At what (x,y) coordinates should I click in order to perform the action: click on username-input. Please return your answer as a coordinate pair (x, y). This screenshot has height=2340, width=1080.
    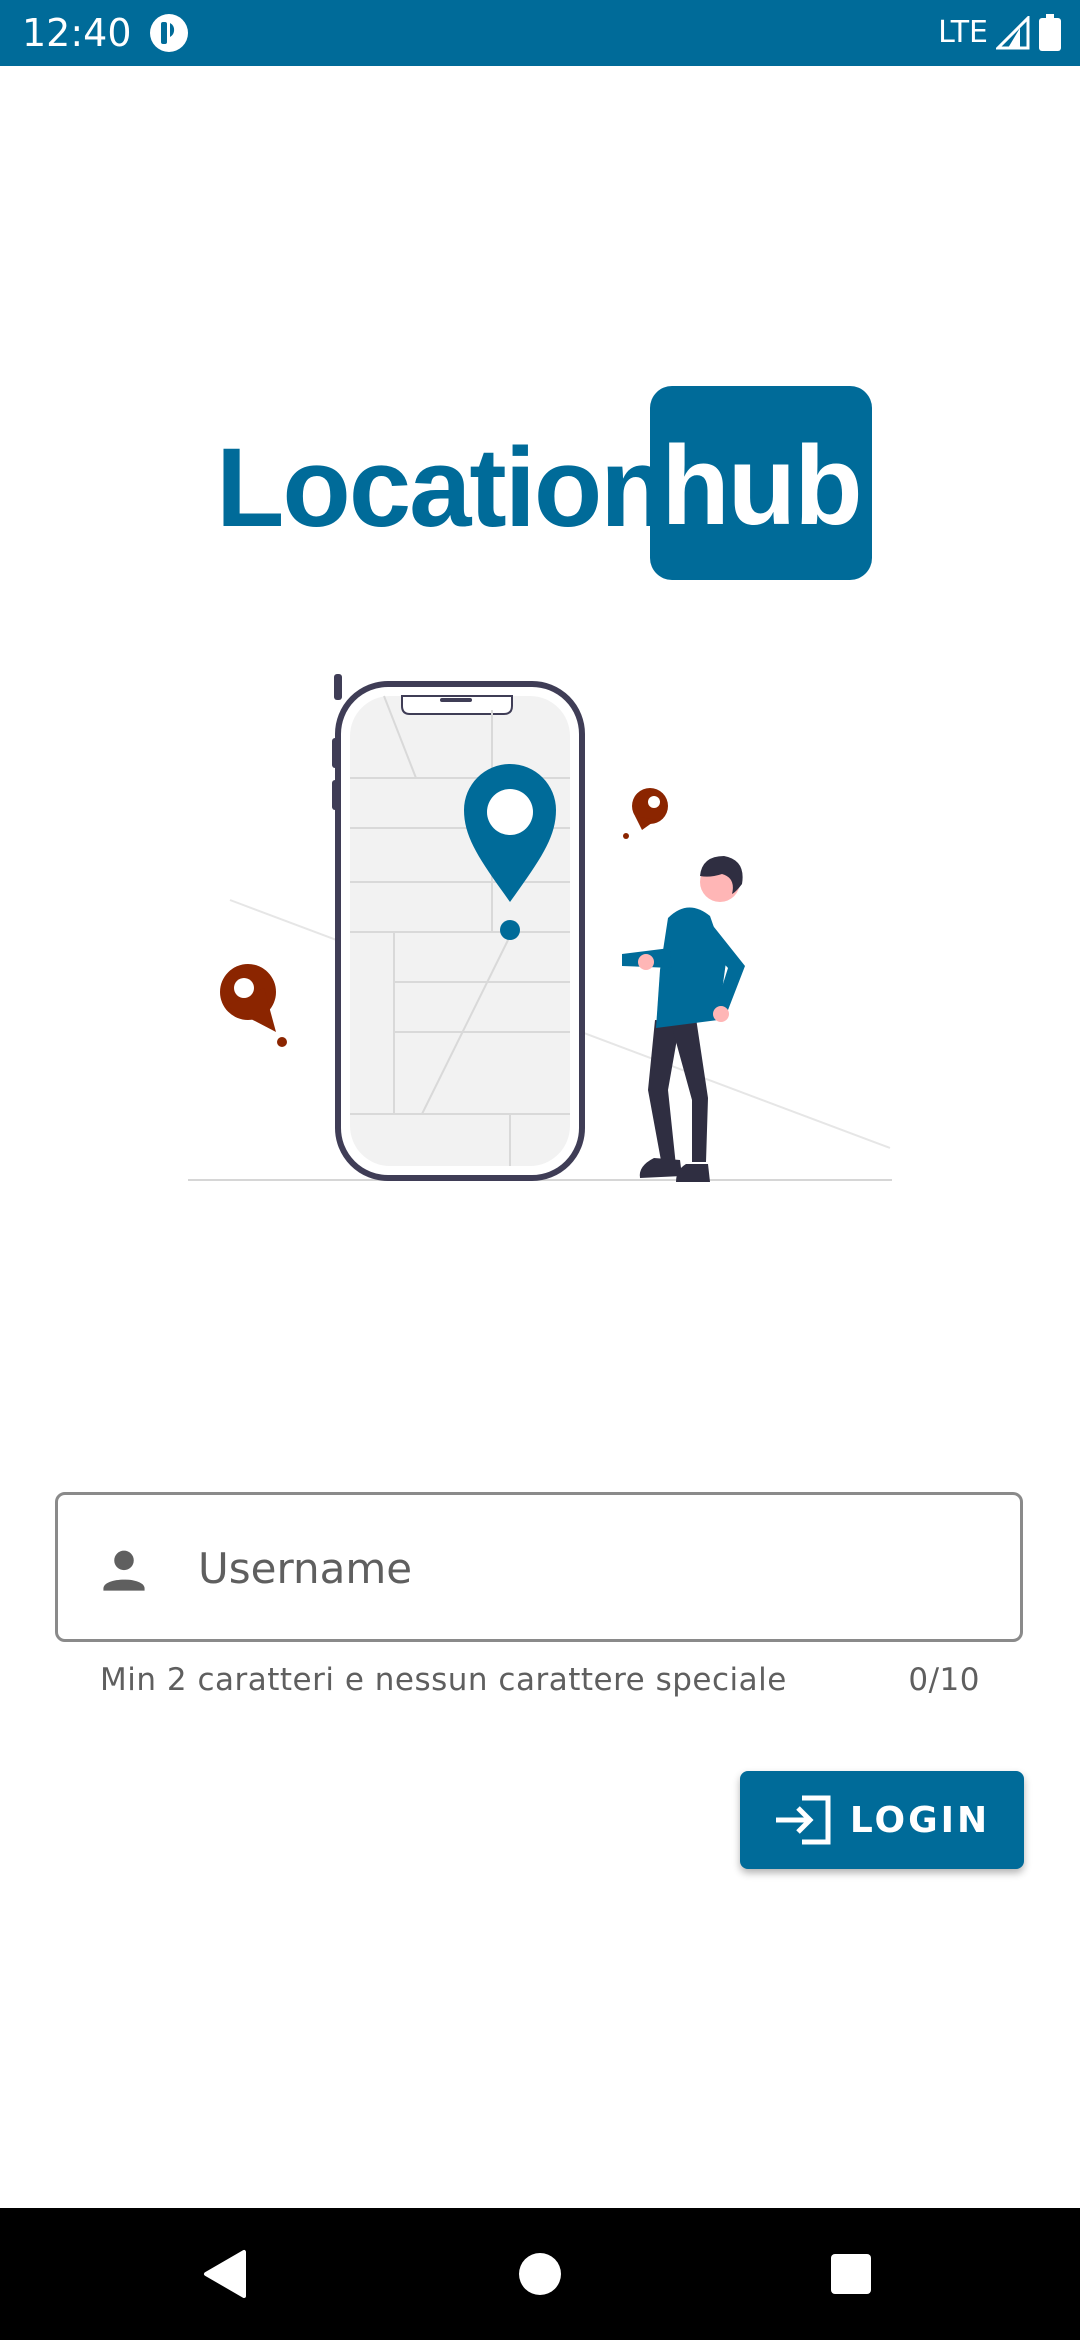
    Looking at the image, I should click on (588, 1568).